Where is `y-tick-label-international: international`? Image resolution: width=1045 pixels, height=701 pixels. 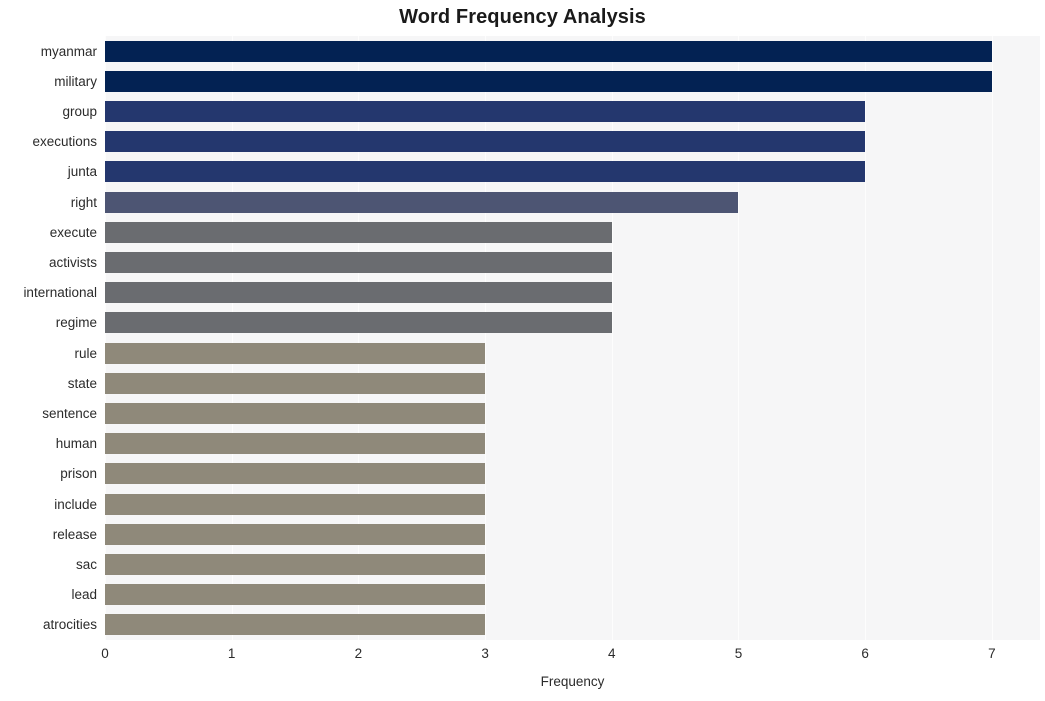 y-tick-label-international: international is located at coordinates (60, 293).